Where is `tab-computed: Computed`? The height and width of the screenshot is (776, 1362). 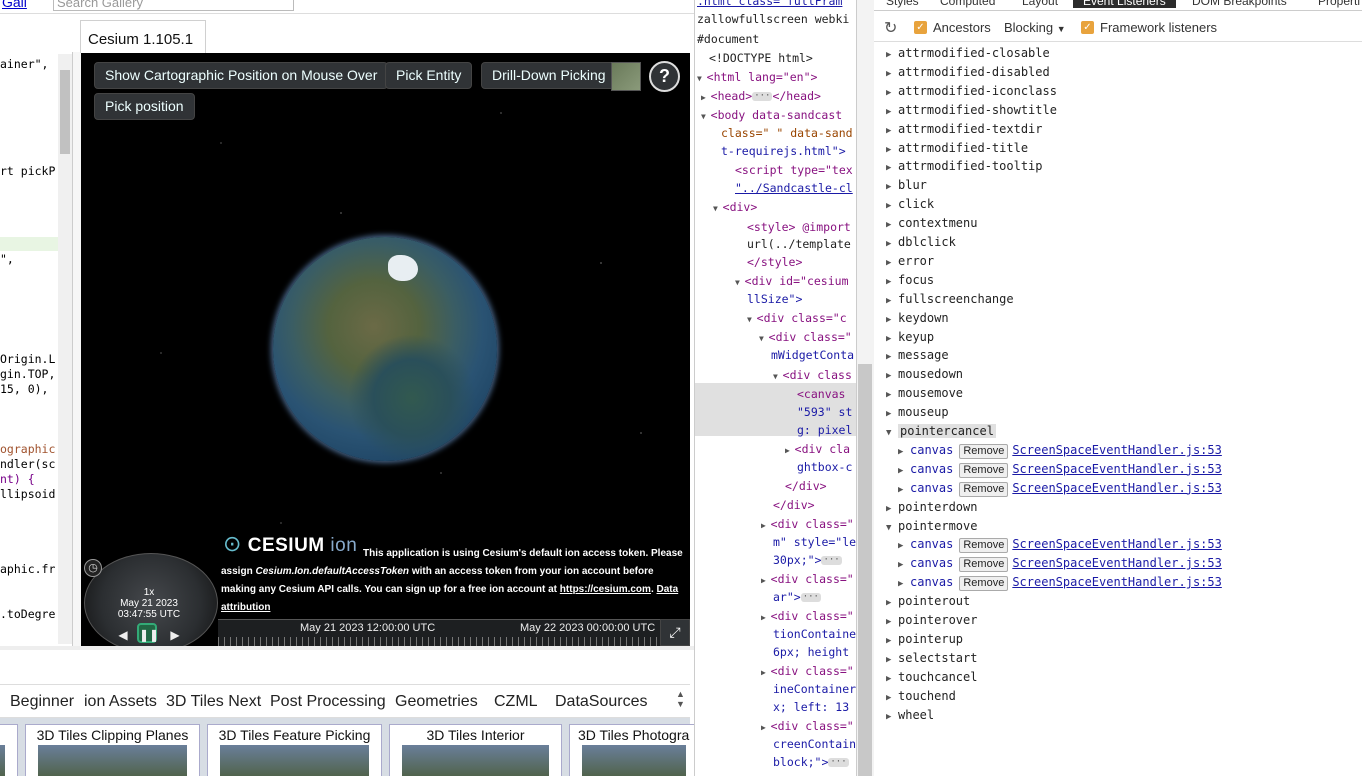
tab-computed: Computed is located at coordinates (967, 4).